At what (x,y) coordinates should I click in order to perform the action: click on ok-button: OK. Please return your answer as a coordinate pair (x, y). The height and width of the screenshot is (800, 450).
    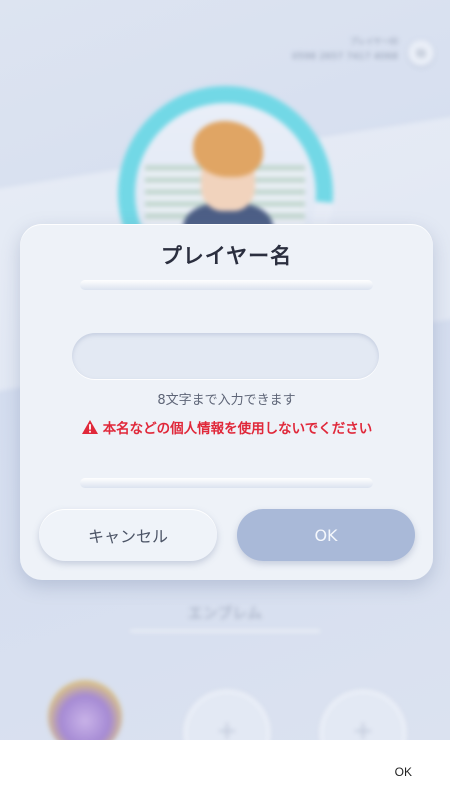
    Looking at the image, I should click on (326, 535).